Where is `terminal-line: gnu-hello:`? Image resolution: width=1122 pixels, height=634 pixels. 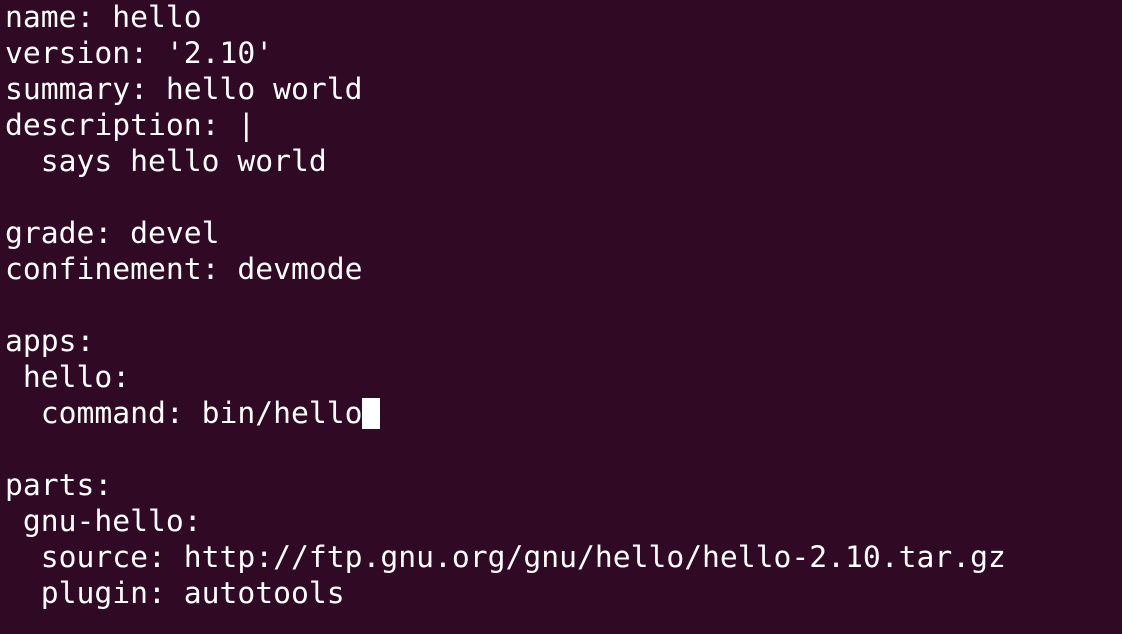 terminal-line: gnu-hello: is located at coordinates (103, 521).